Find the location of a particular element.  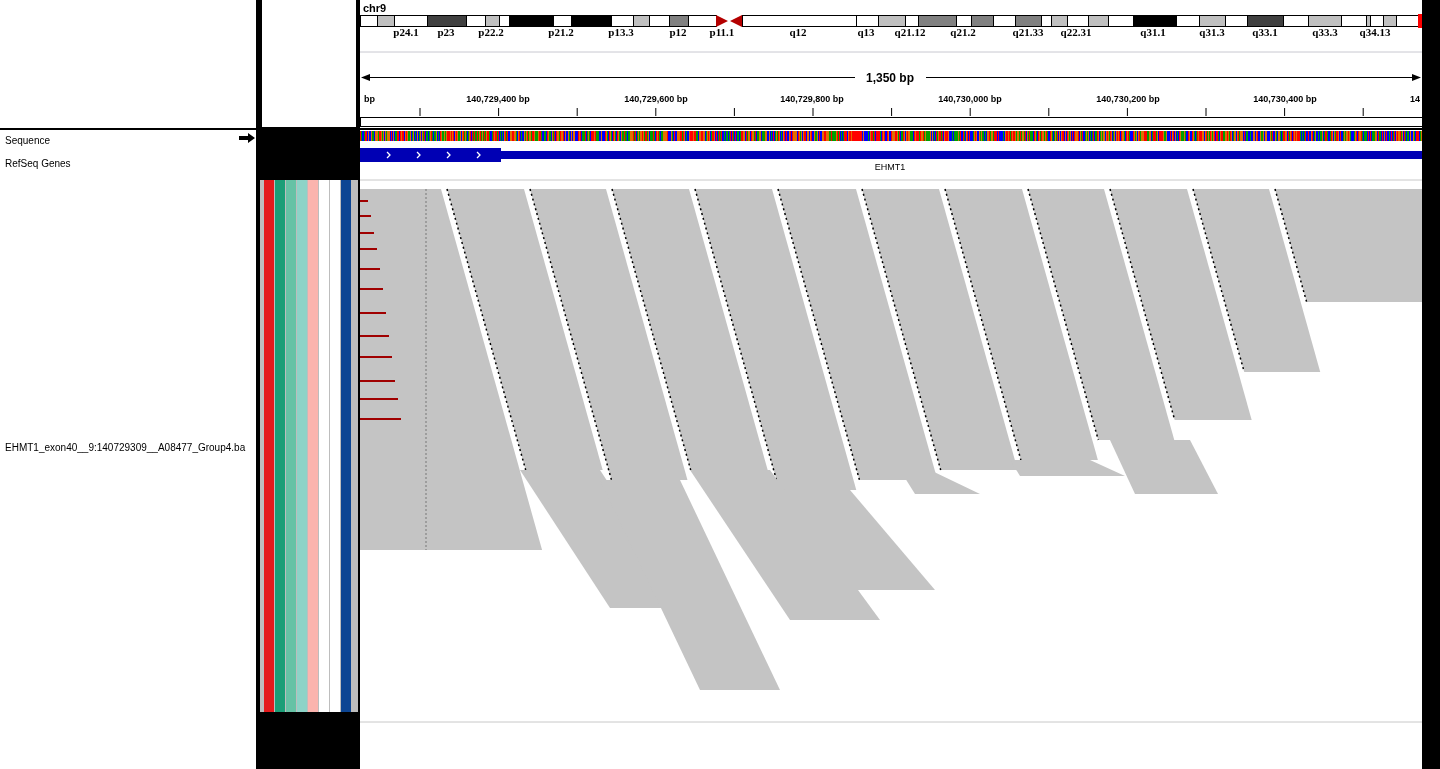

ruler-tick-label: bp is located at coordinates (369, 99).